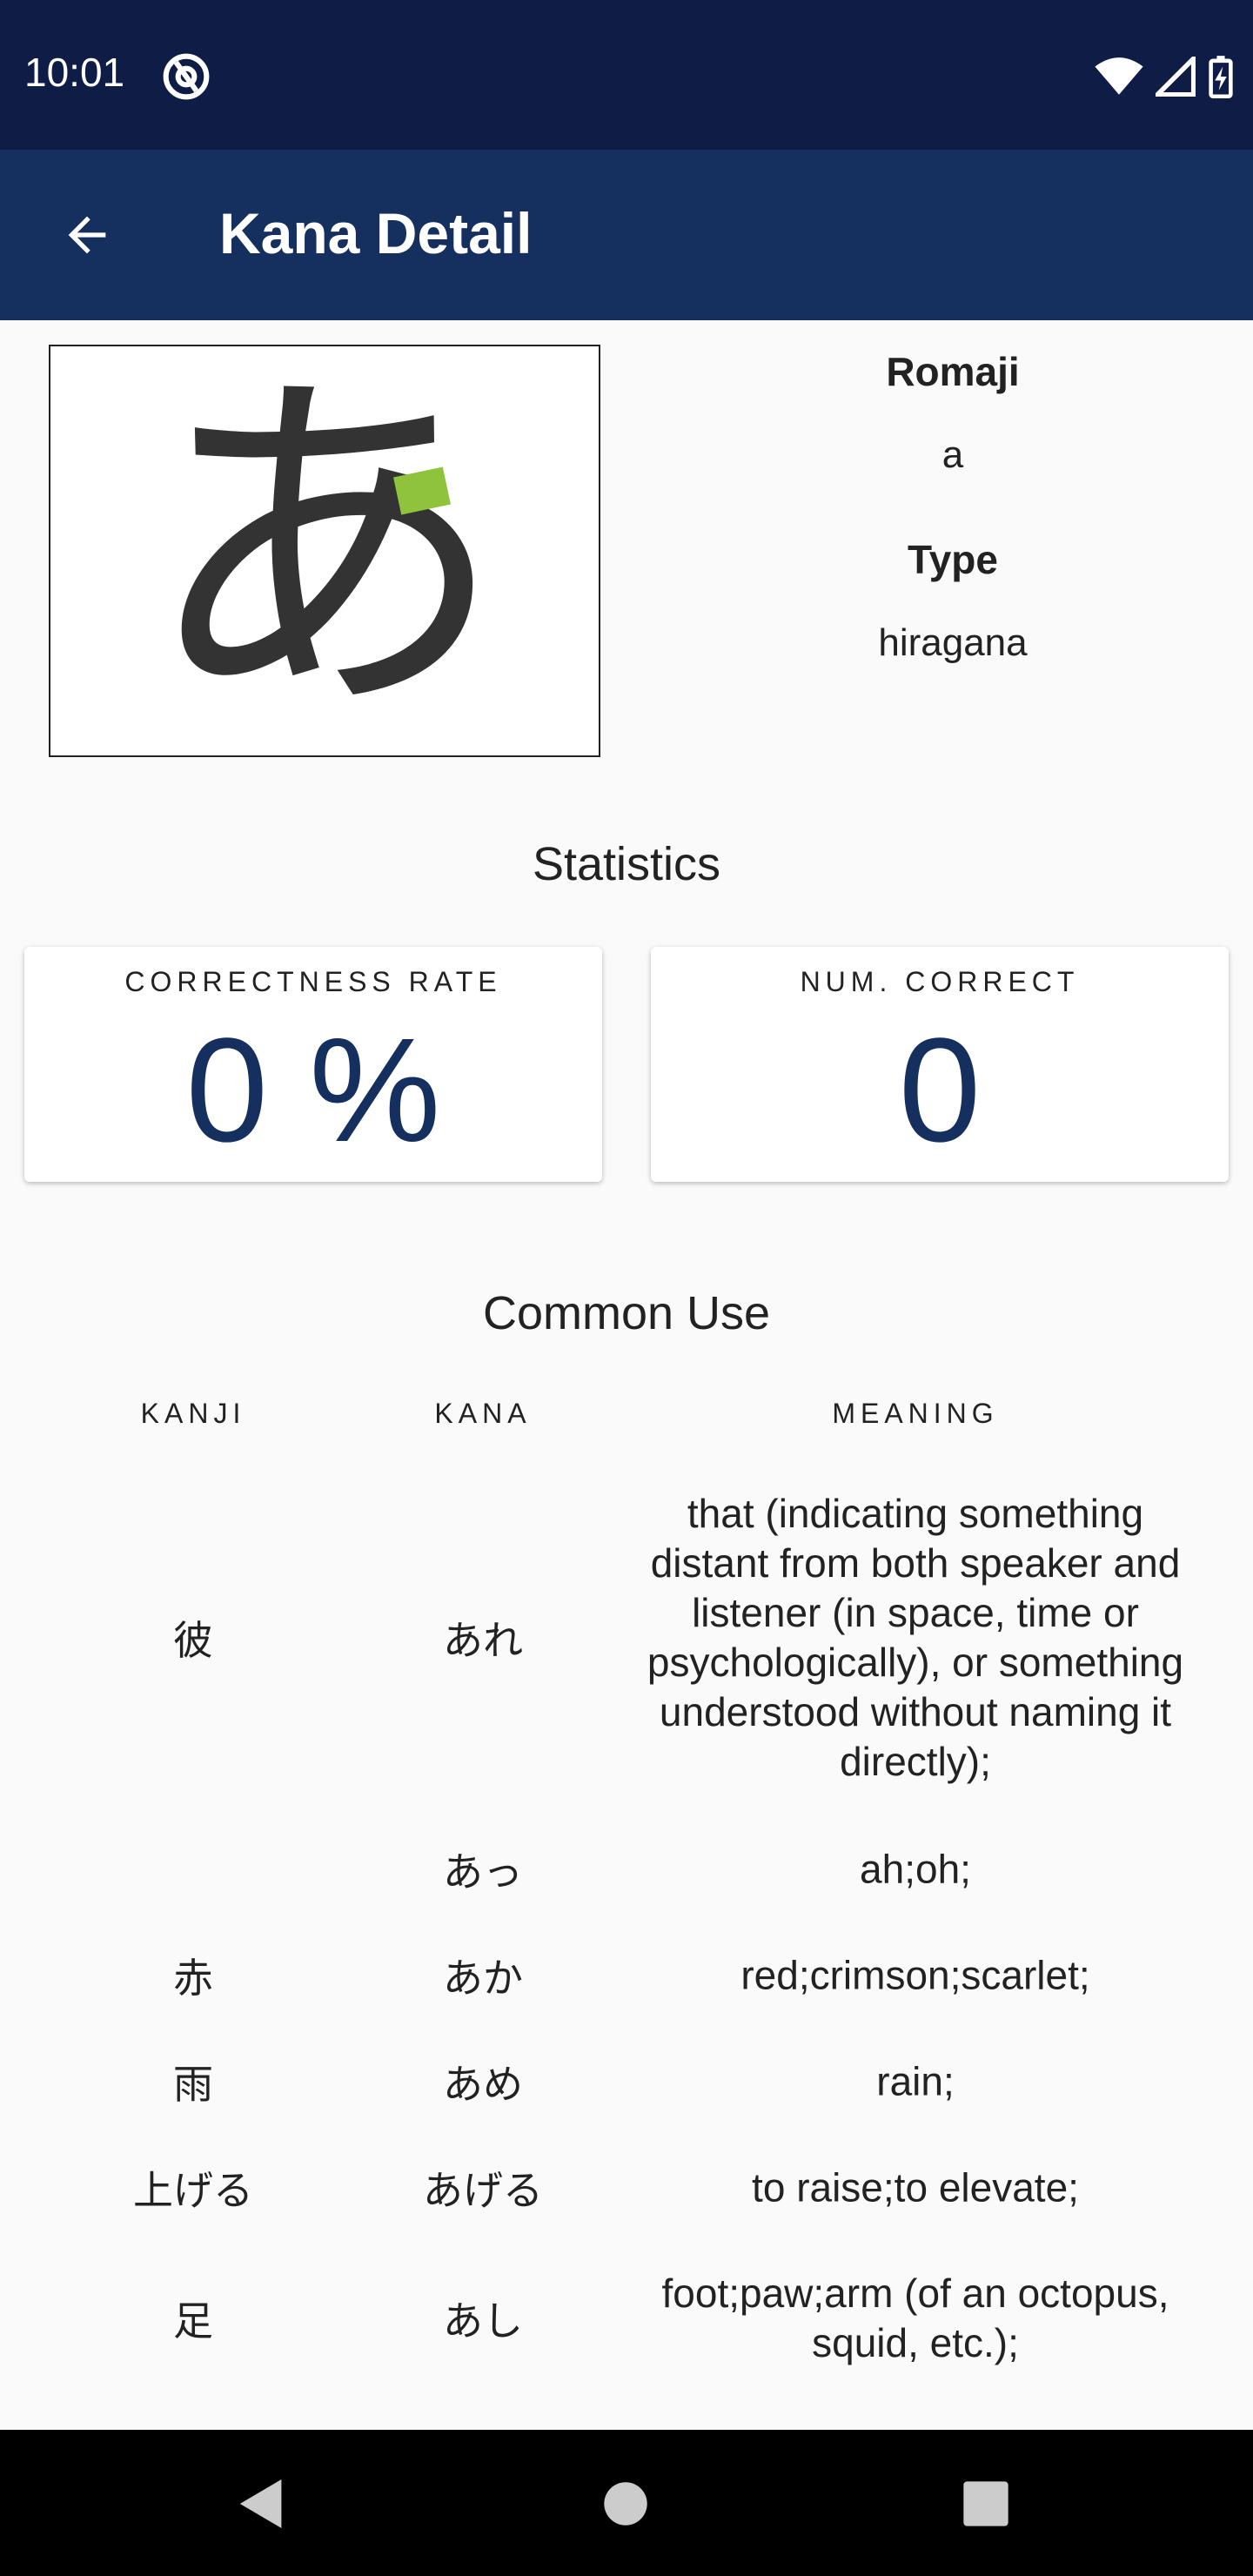 This screenshot has height=2576, width=1253. What do you see at coordinates (74, 72) in the screenshot?
I see `status-time: 10:01` at bounding box center [74, 72].